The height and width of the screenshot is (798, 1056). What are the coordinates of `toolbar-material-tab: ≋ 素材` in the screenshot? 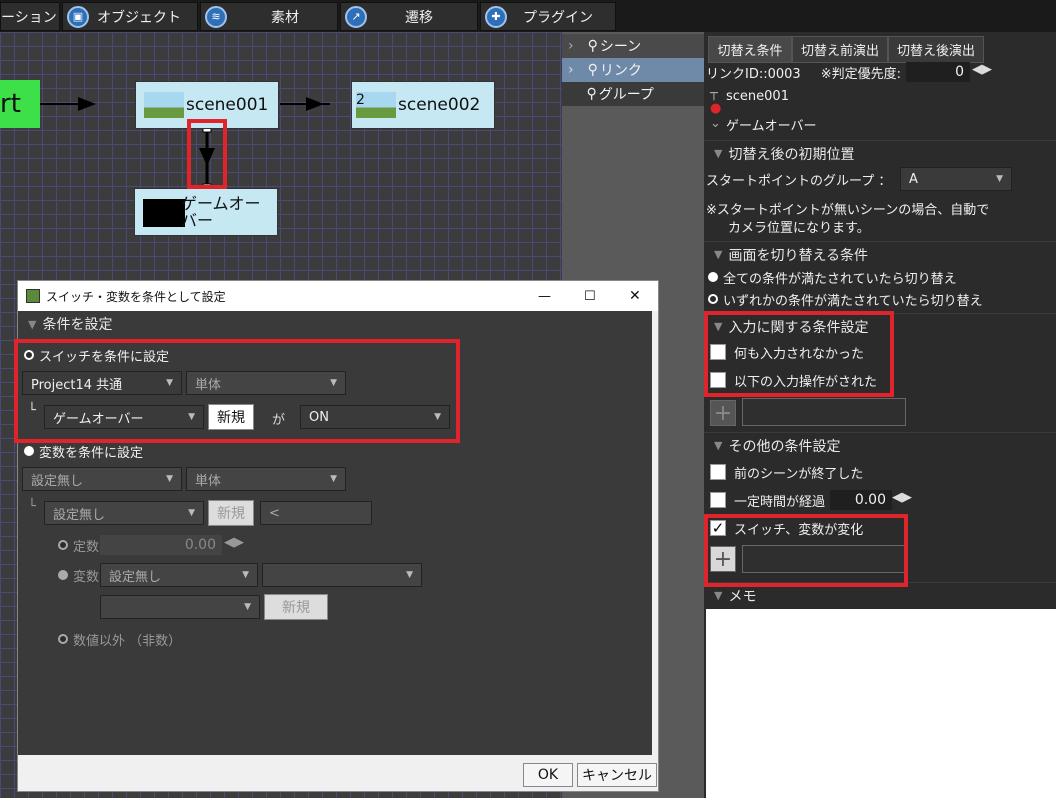 It's located at (269, 16).